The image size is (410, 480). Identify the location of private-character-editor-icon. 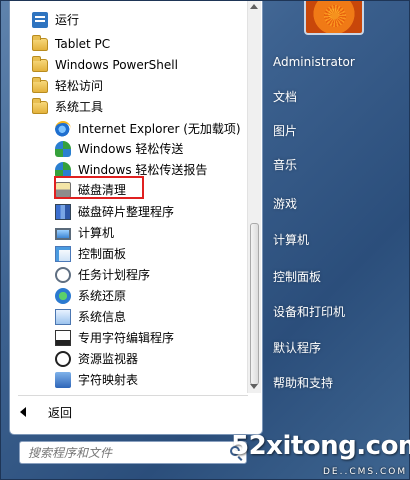
(63, 337).